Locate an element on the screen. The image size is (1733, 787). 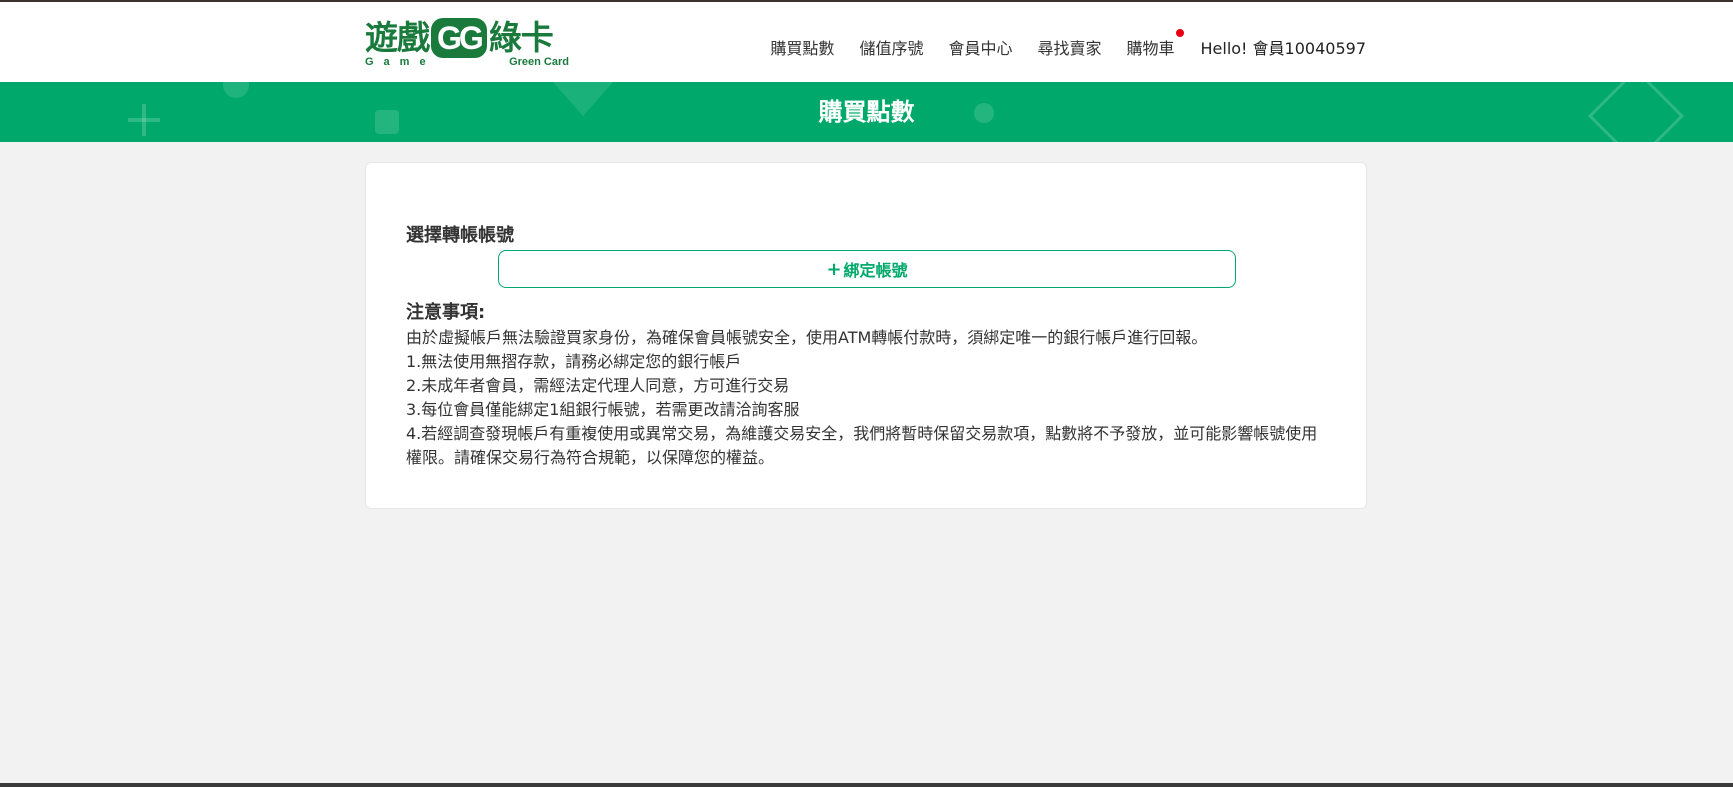
select-account-label: 選擇轉帳帳號 is located at coordinates (460, 235).